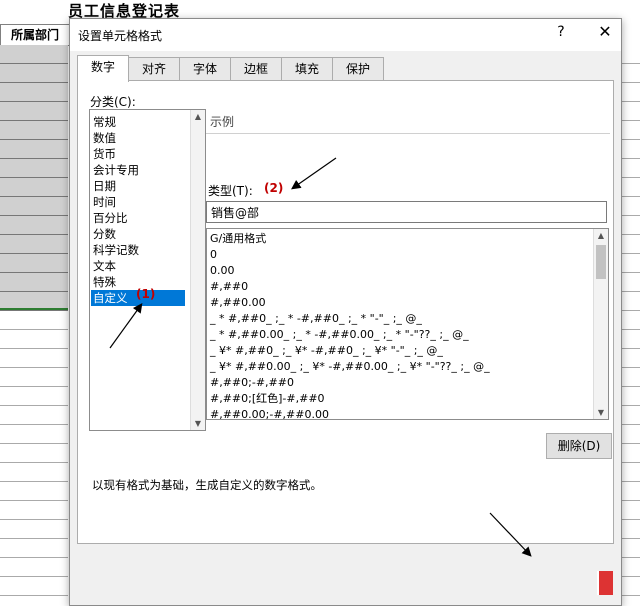 The width and height of the screenshot is (640, 606). I want to click on column-header-department: 所属部门, so click(35, 35).